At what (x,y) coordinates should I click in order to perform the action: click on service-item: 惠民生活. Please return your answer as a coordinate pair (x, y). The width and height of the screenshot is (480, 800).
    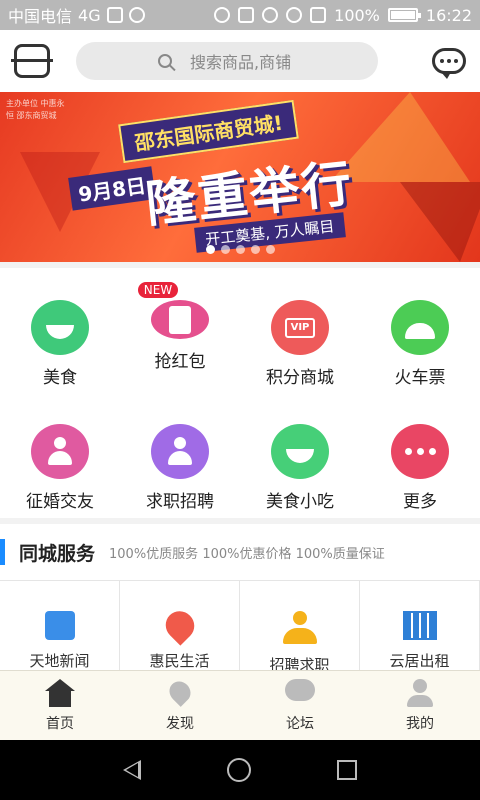
    Looking at the image, I should click on (180, 626).